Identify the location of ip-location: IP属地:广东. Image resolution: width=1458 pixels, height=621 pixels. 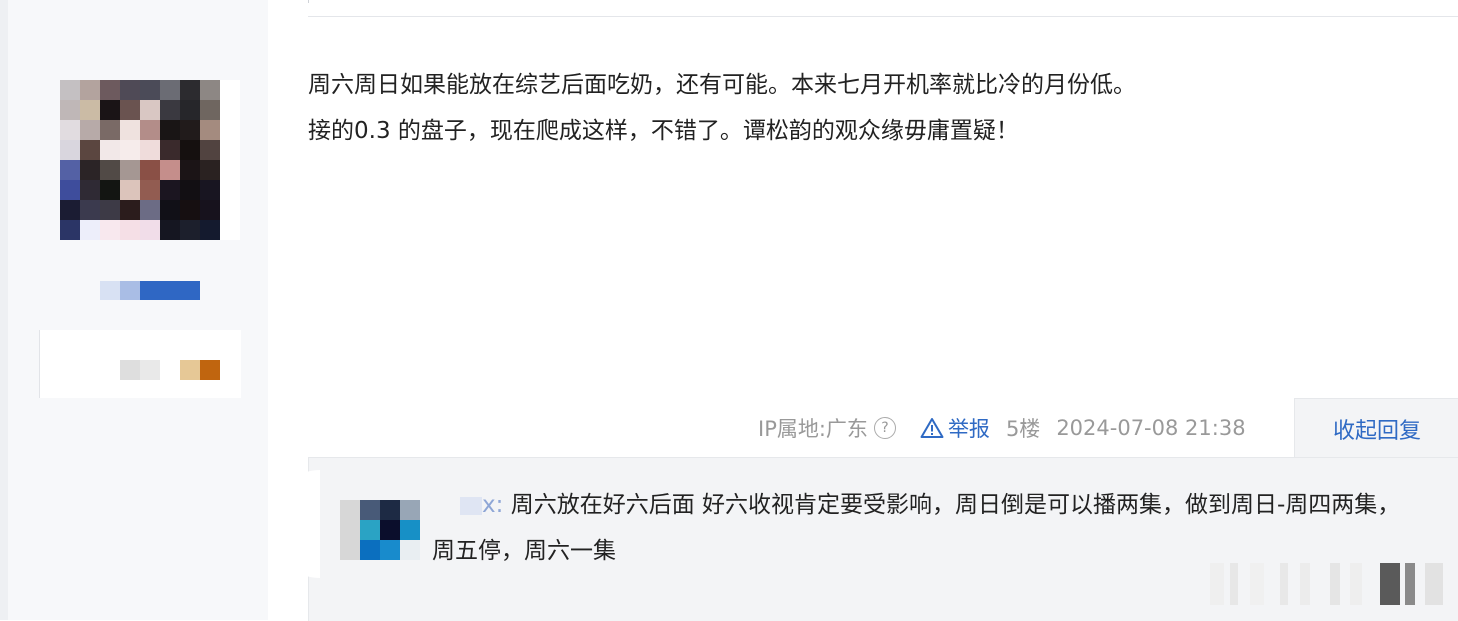
(813, 429).